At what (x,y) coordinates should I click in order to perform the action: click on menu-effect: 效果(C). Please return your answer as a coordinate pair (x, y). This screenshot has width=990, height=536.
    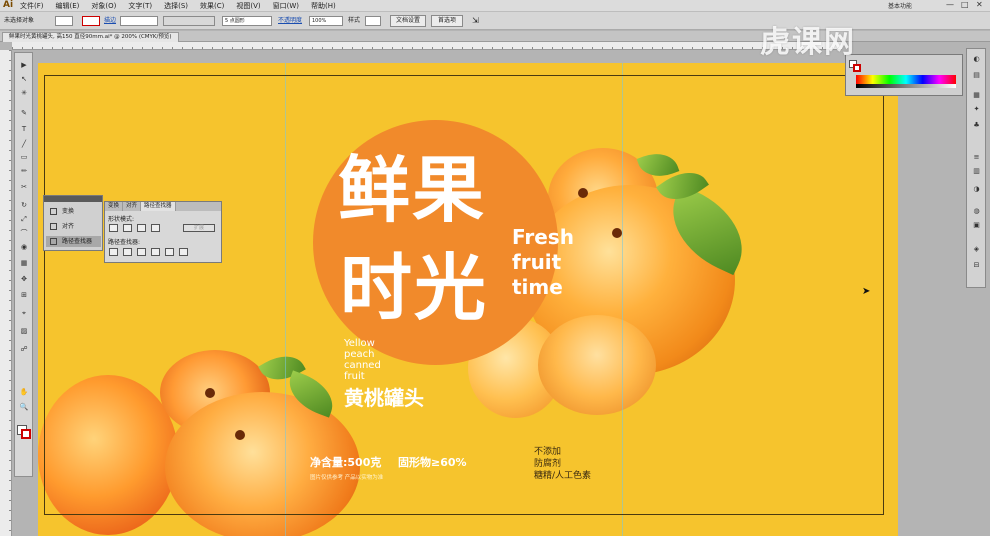
    Looking at the image, I should click on (212, 6).